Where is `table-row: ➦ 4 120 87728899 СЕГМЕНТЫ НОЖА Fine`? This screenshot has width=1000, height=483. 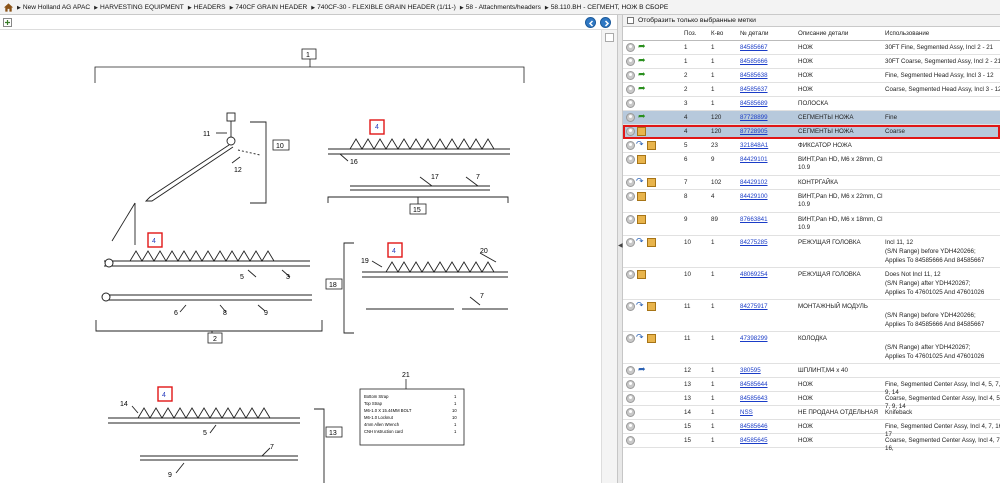 table-row: ➦ 4 120 87728899 СЕГМЕНТЫ НОЖА Fine is located at coordinates (811, 118).